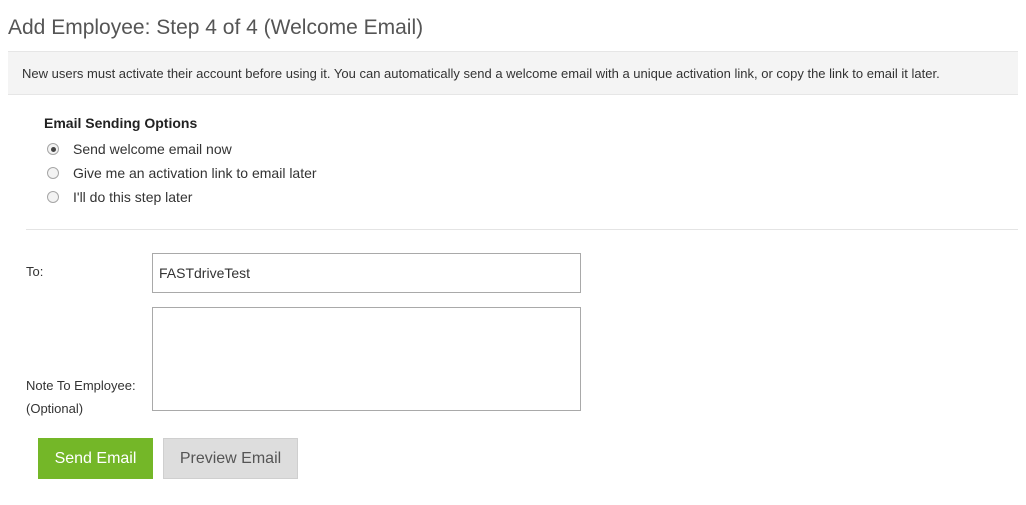 The image size is (1026, 505). I want to click on radio-activation-link, so click(53, 173).